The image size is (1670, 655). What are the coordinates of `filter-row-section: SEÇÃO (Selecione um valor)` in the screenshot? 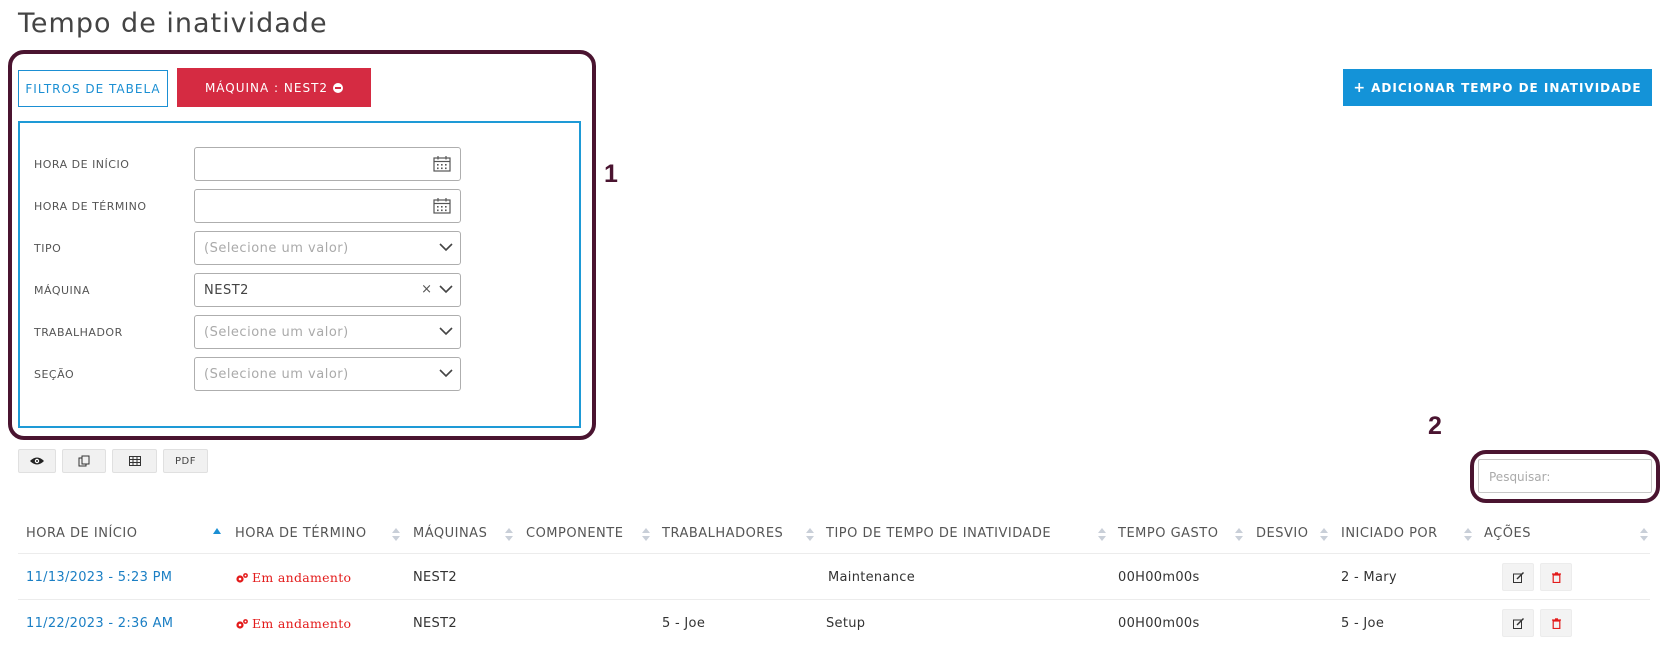 It's located at (299, 374).